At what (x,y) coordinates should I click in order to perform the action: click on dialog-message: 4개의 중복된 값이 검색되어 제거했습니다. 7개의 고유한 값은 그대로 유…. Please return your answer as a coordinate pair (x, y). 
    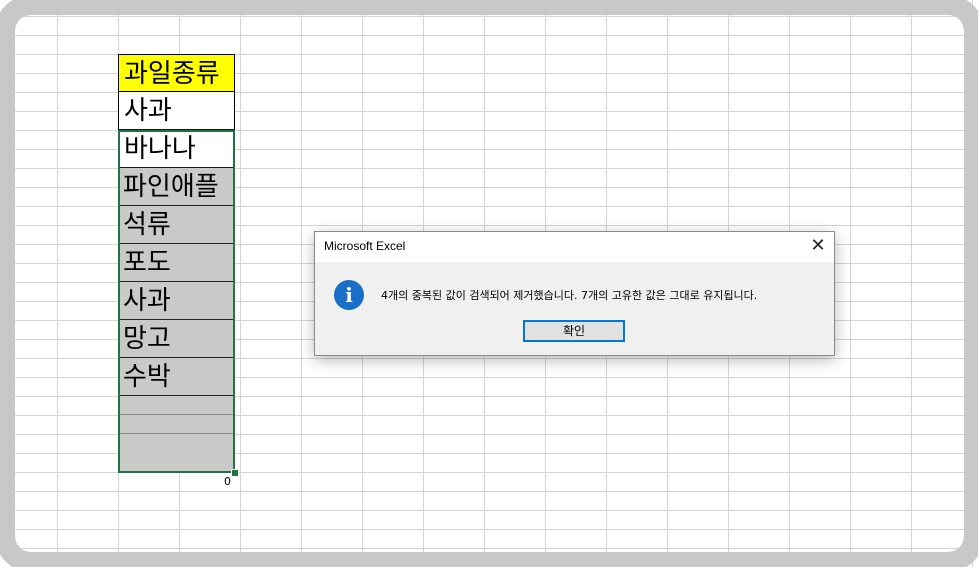
    Looking at the image, I should click on (569, 295).